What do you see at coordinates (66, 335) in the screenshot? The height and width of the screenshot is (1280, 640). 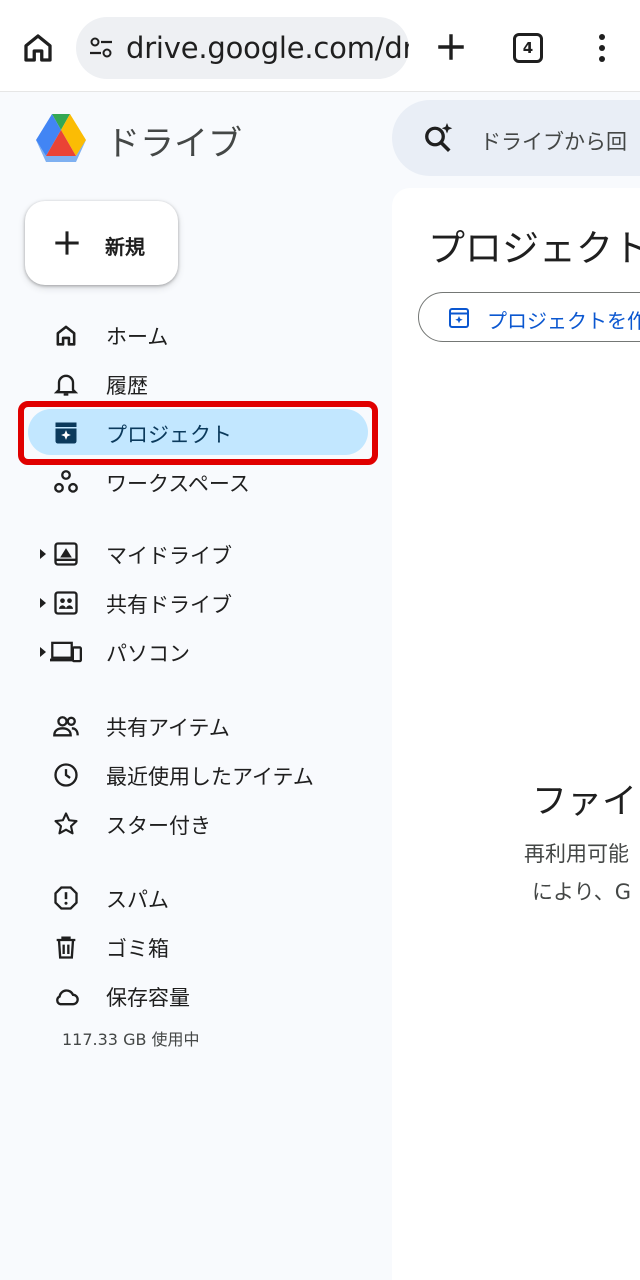 I see `home-icon` at bounding box center [66, 335].